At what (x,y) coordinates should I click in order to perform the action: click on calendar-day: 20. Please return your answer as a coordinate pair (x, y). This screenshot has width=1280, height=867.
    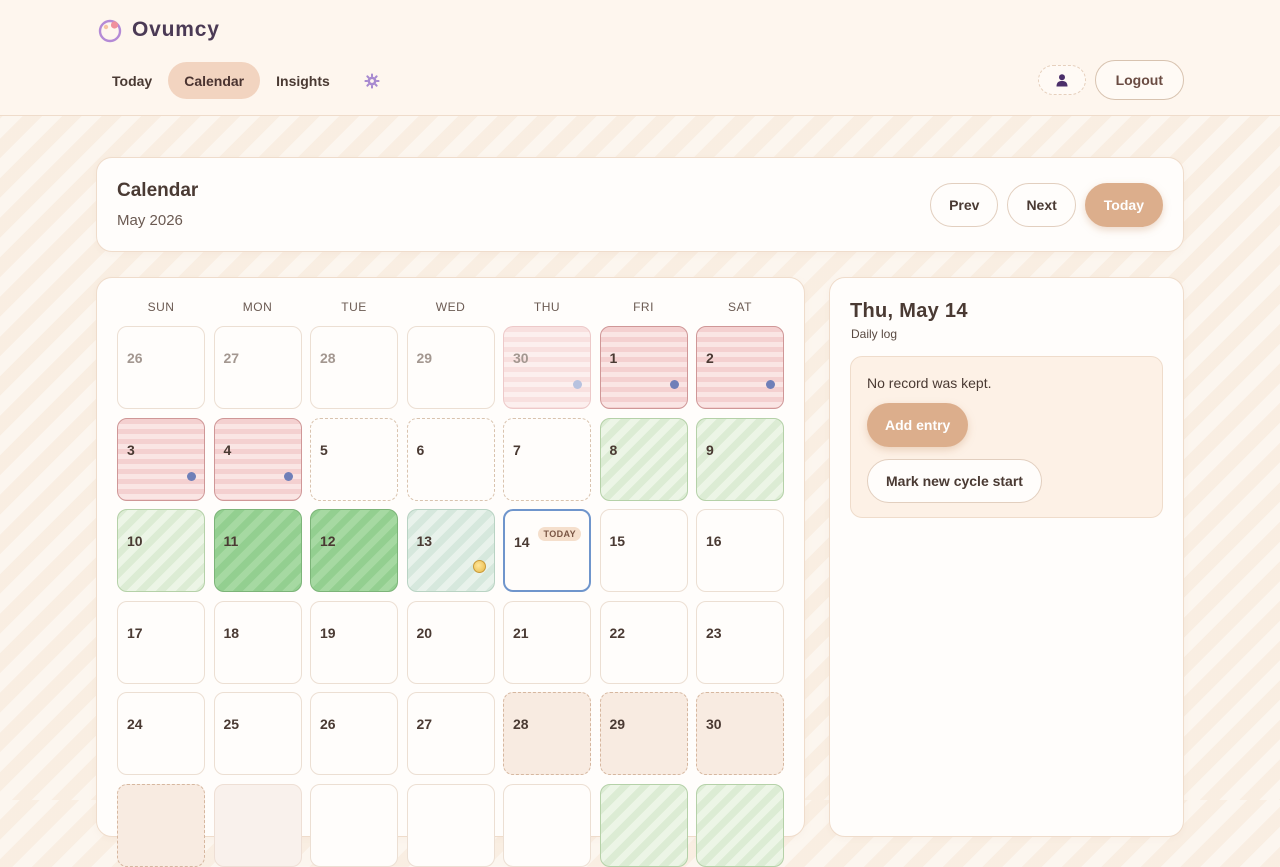
    Looking at the image, I should click on (450, 642).